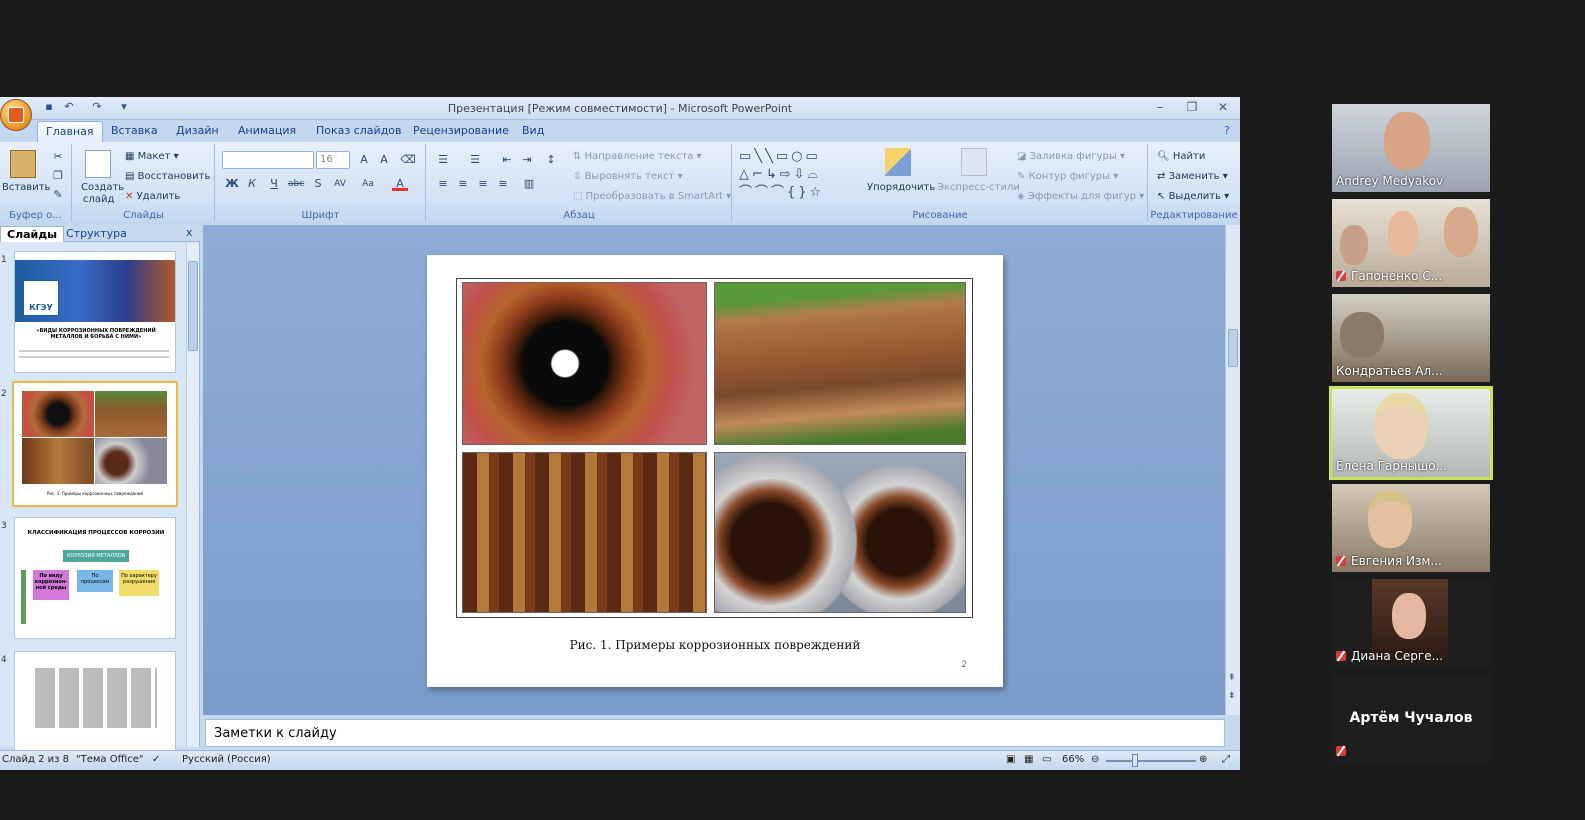 This screenshot has width=1585, height=820. I want to click on tab-animation: Анимация, so click(267, 130).